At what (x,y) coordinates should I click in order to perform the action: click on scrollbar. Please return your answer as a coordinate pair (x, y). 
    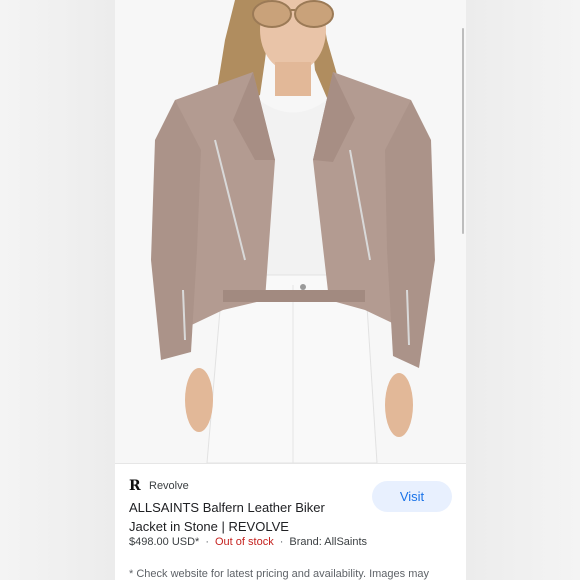
    Looking at the image, I should click on (463, 131).